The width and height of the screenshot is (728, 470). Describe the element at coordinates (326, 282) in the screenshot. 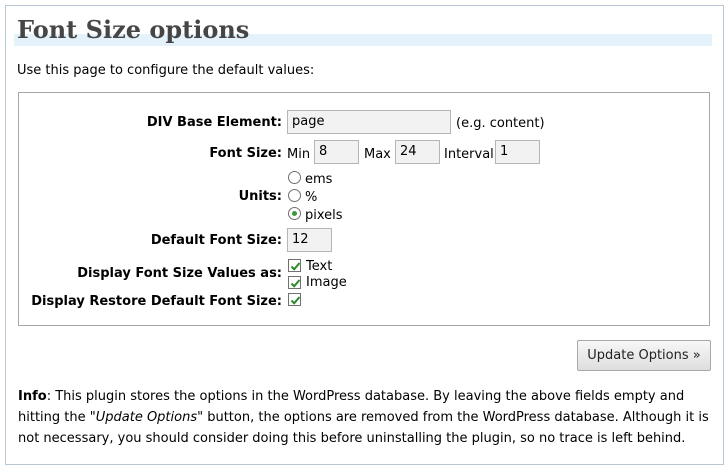

I see `display-image-option: Image` at that location.